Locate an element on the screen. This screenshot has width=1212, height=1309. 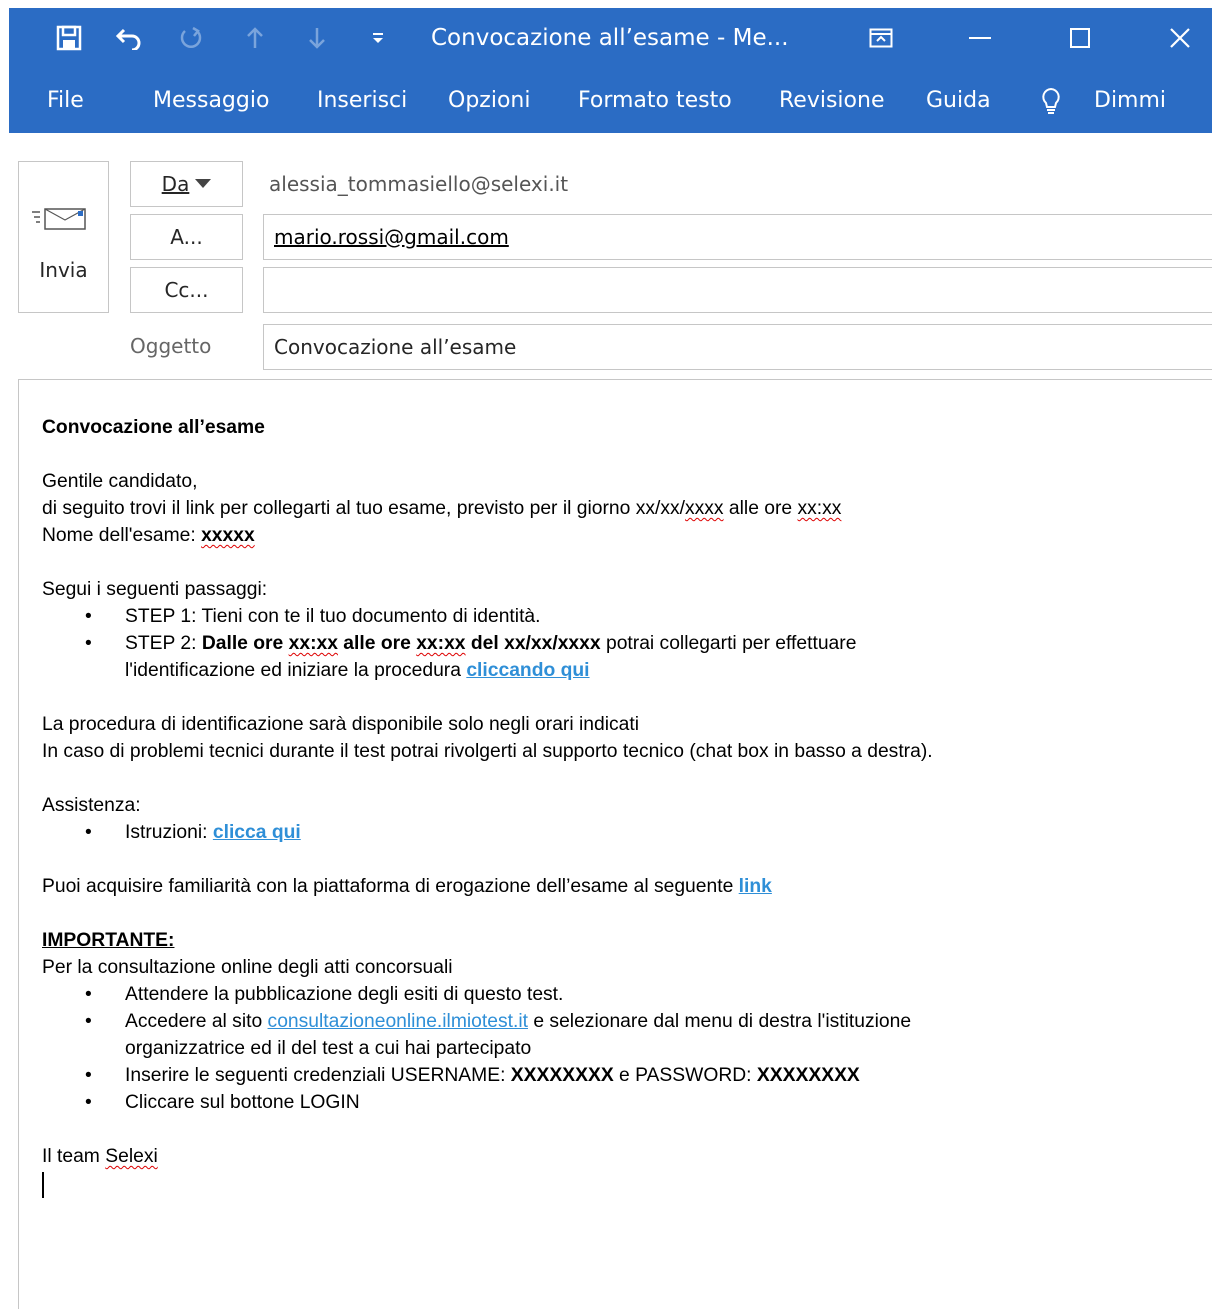
cred-text-b: e PASSWORD: is located at coordinates (685, 1075).